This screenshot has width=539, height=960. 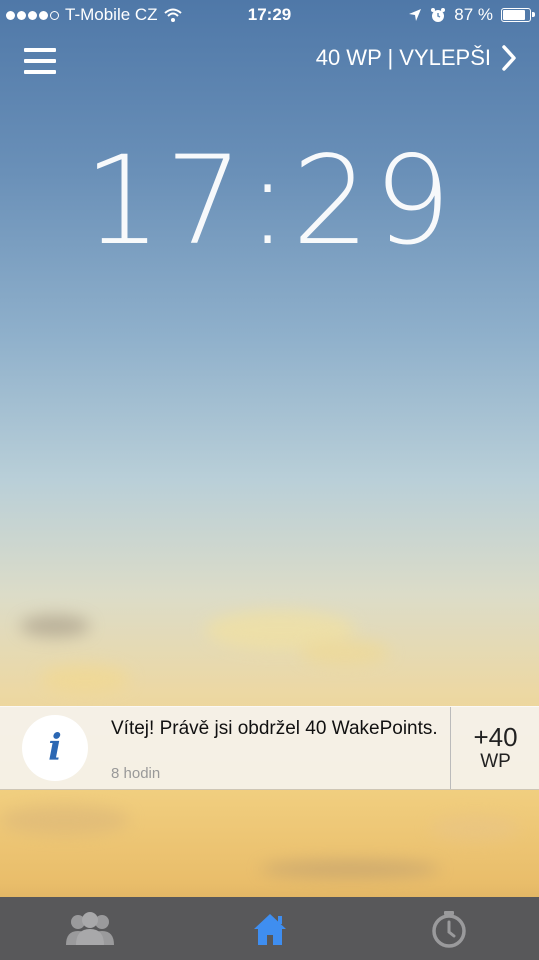 I want to click on notification-time: 8 hodin, so click(x=136, y=773).